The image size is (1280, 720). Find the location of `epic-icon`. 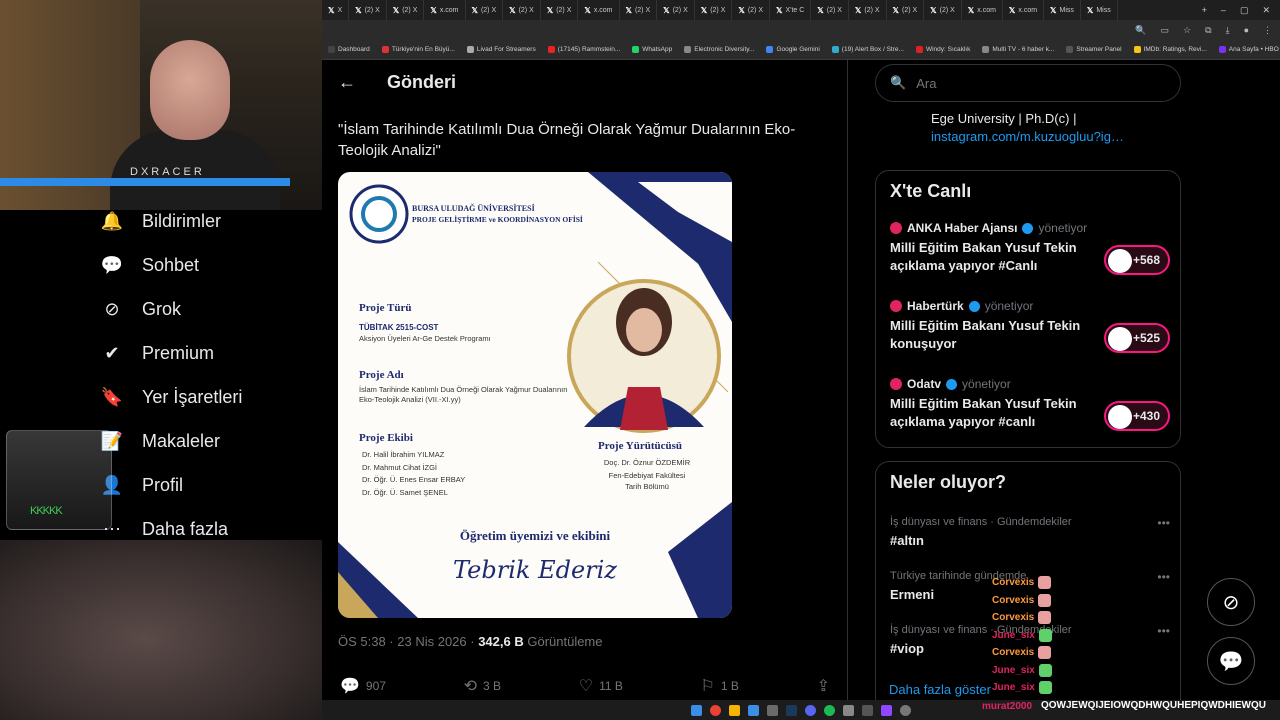

epic-icon is located at coordinates (772, 710).